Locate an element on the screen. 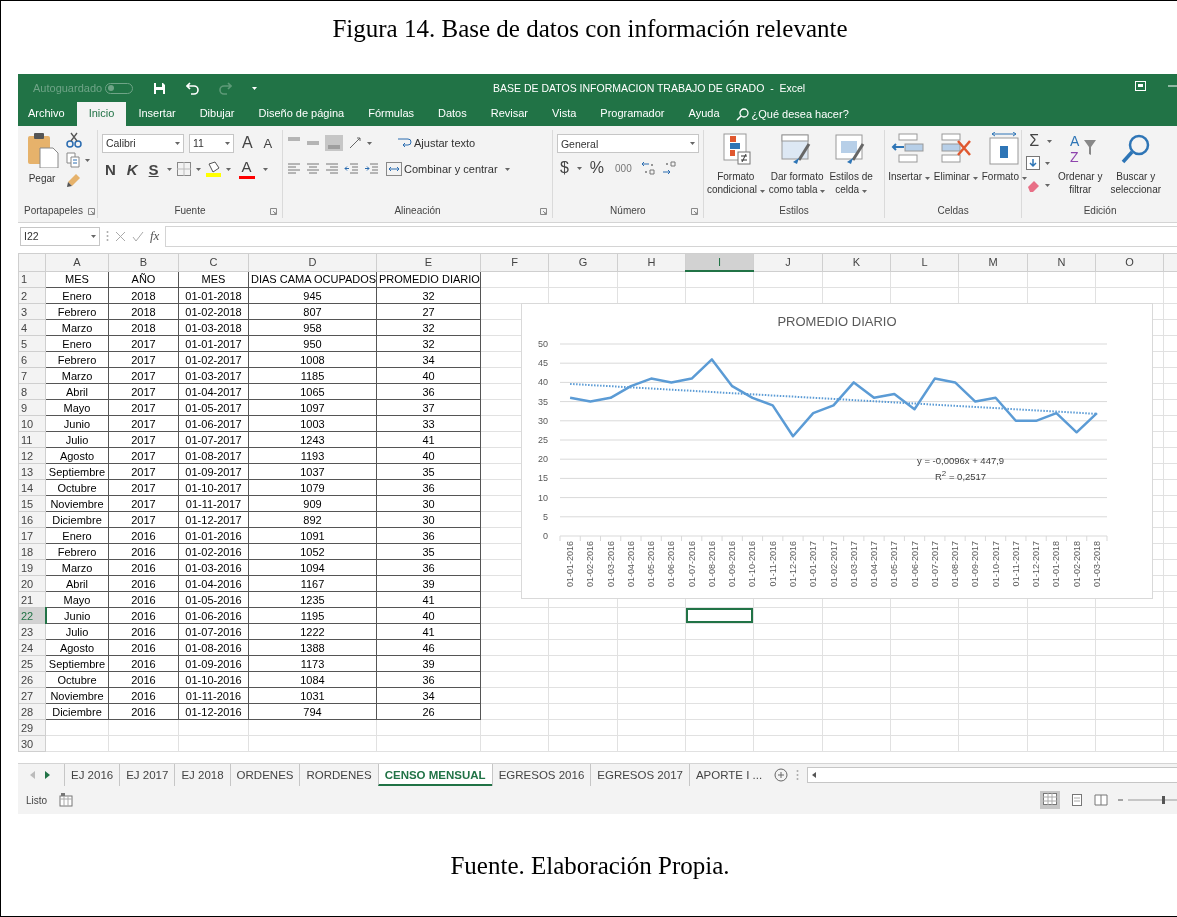 The height and width of the screenshot is (917, 1177). number-format-field: General is located at coordinates (627, 143).